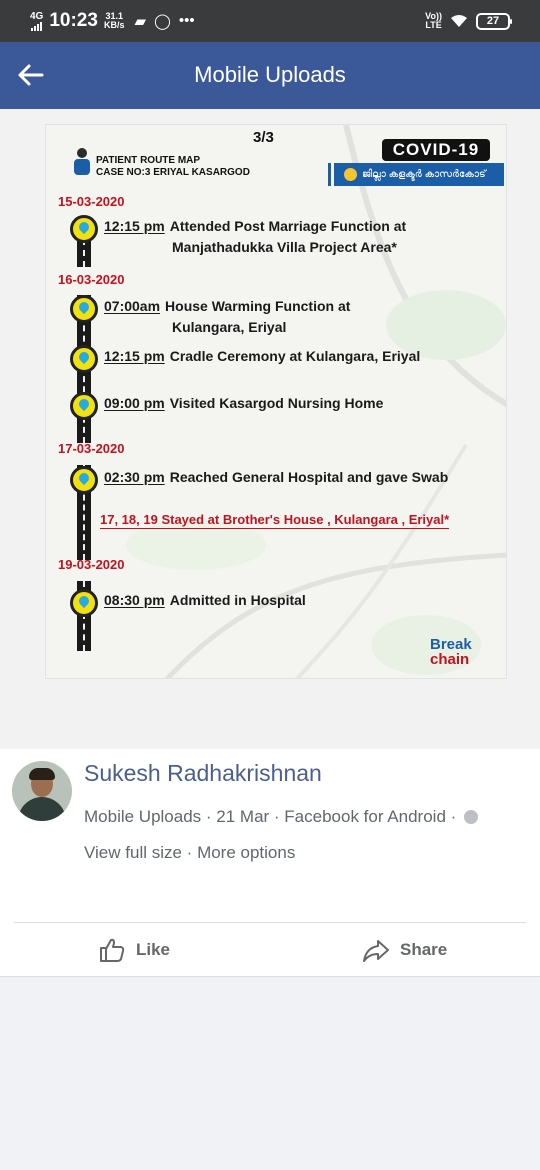  I want to click on route-title-line-1: PATIENT ROUTE MAP, so click(148, 160).